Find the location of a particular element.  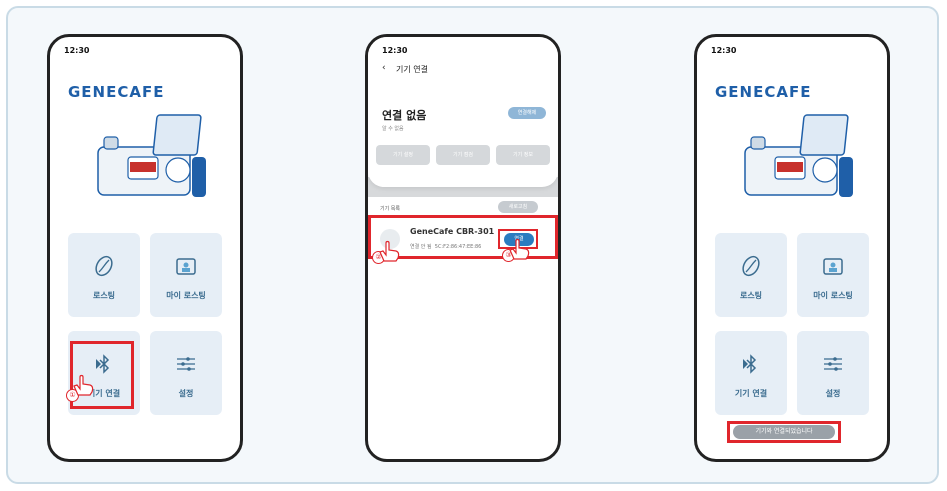

chevron-left-icon: ‹ is located at coordinates (384, 68).